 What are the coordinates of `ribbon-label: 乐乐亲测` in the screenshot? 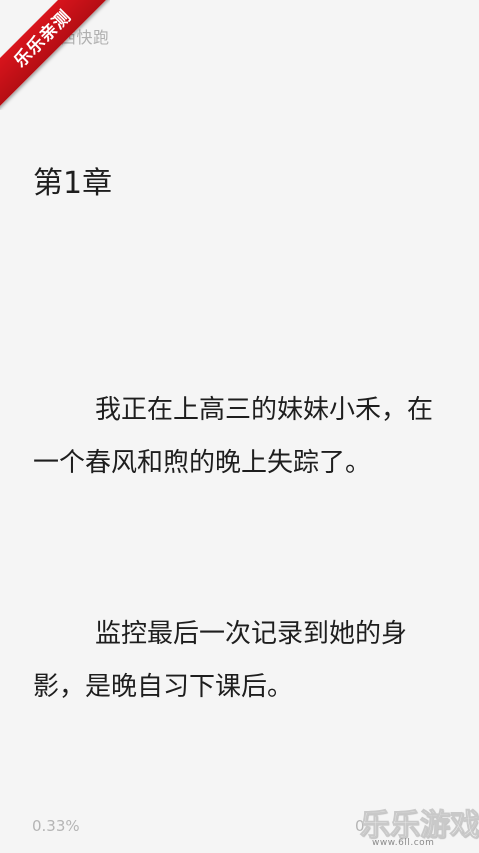 It's located at (55, 55).